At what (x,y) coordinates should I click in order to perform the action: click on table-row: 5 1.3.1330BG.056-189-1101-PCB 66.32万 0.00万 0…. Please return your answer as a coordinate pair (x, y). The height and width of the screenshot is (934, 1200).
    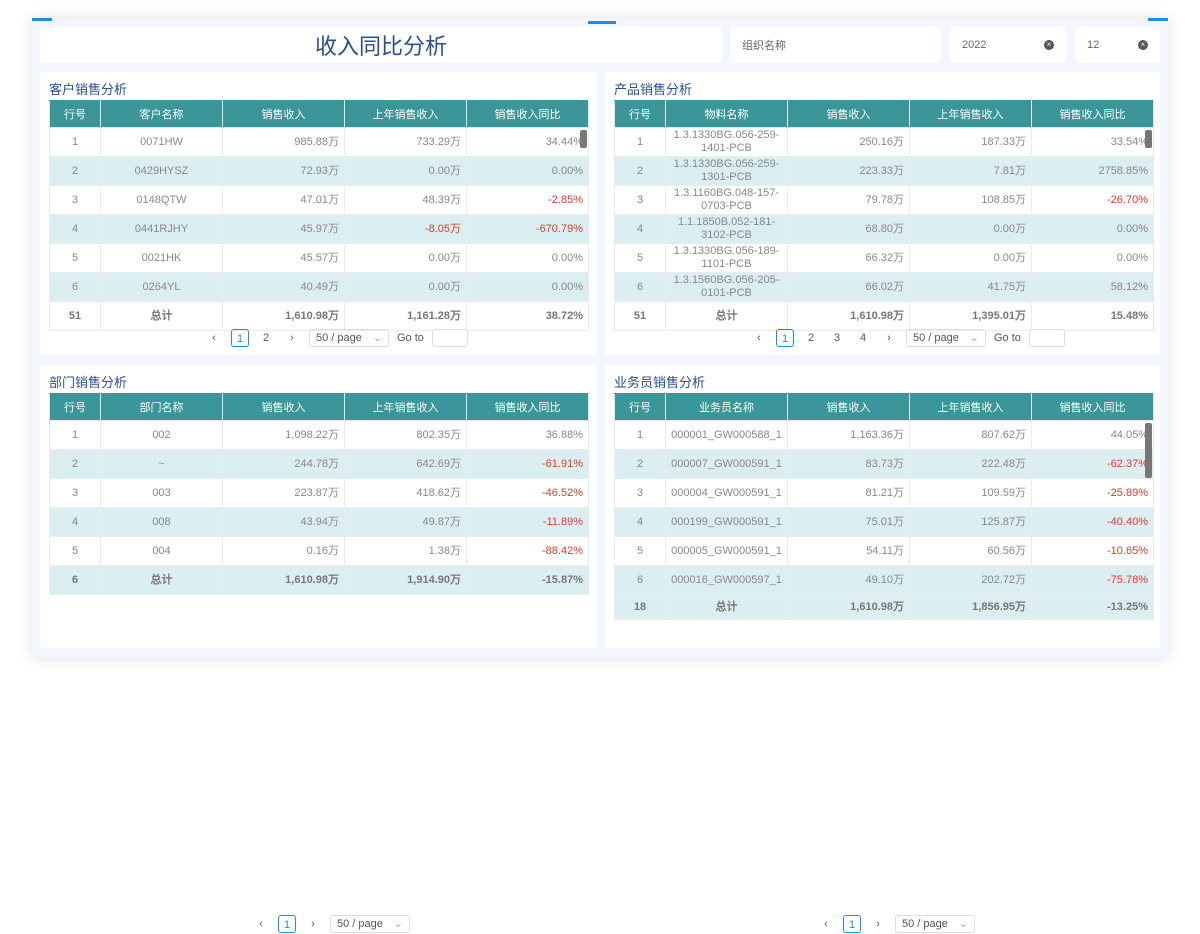
    Looking at the image, I should click on (884, 258).